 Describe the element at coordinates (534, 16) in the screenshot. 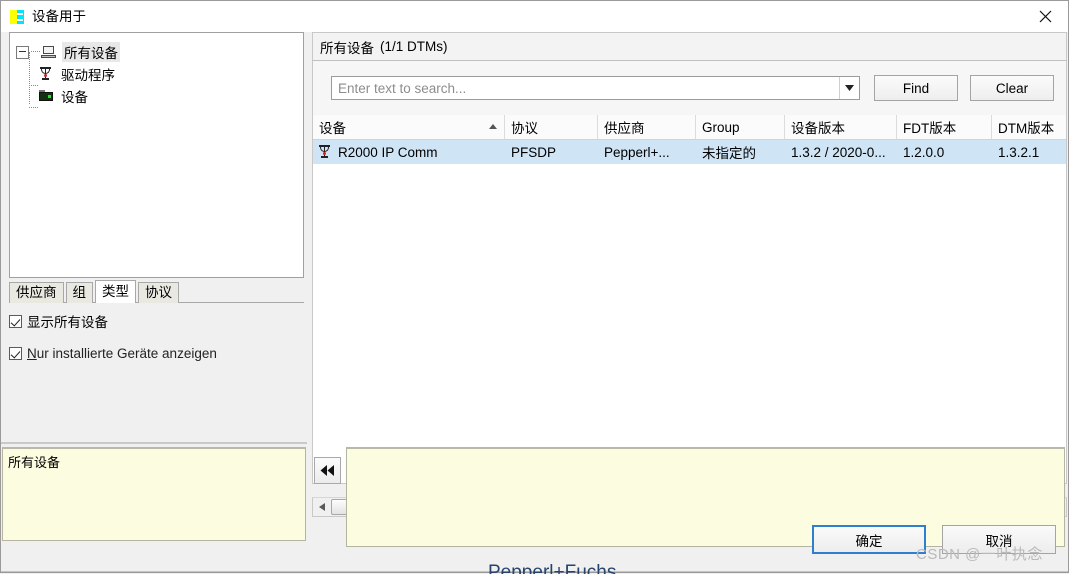

I see `title-bar: 设备用于` at that location.